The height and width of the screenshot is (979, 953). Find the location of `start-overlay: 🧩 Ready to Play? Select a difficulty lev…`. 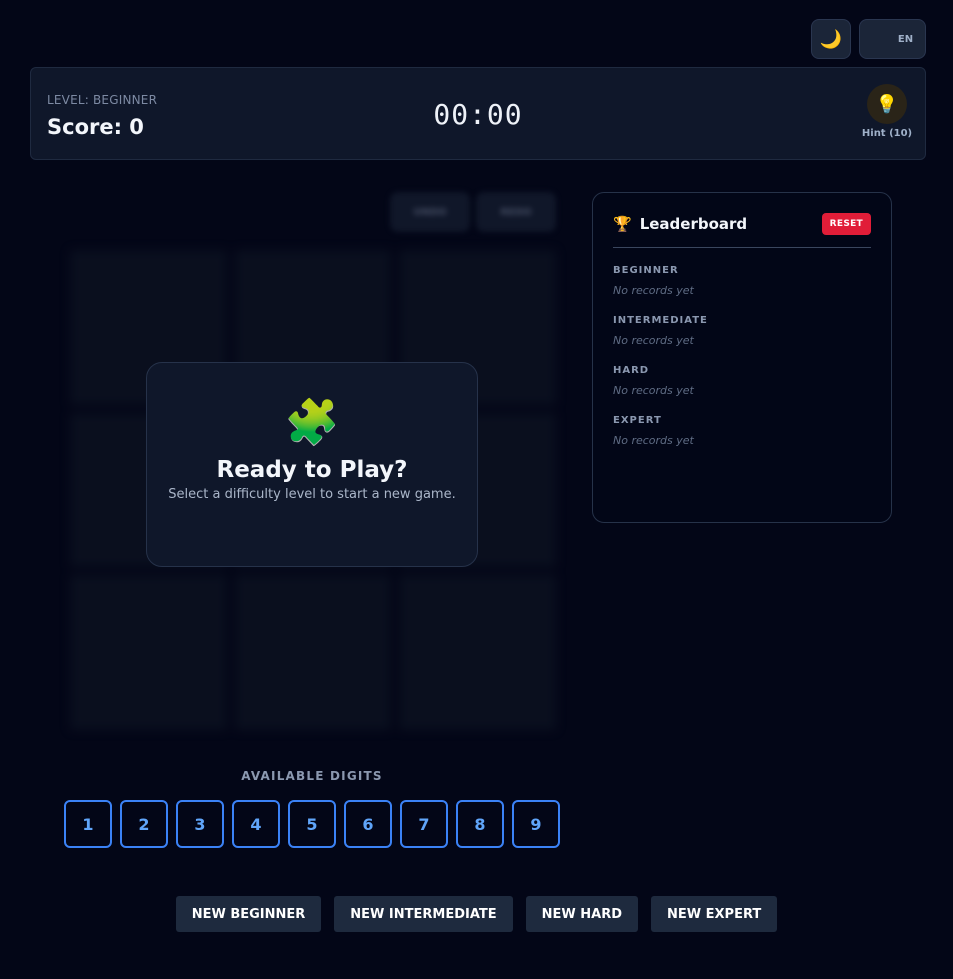

start-overlay: 🧩 Ready to Play? Select a difficulty lev… is located at coordinates (312, 464).